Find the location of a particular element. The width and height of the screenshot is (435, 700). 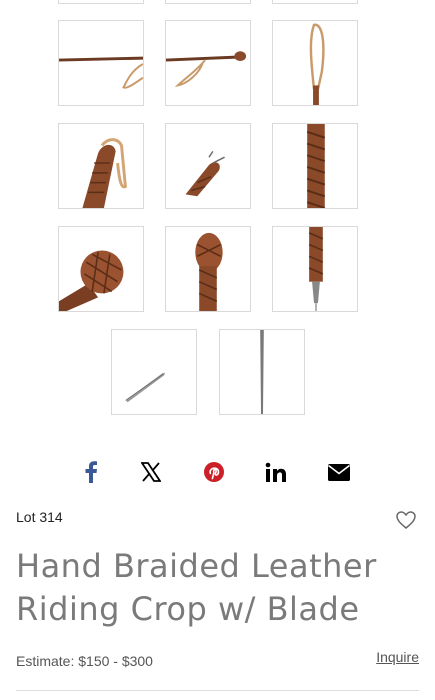

pinterest-icon is located at coordinates (214, 472).